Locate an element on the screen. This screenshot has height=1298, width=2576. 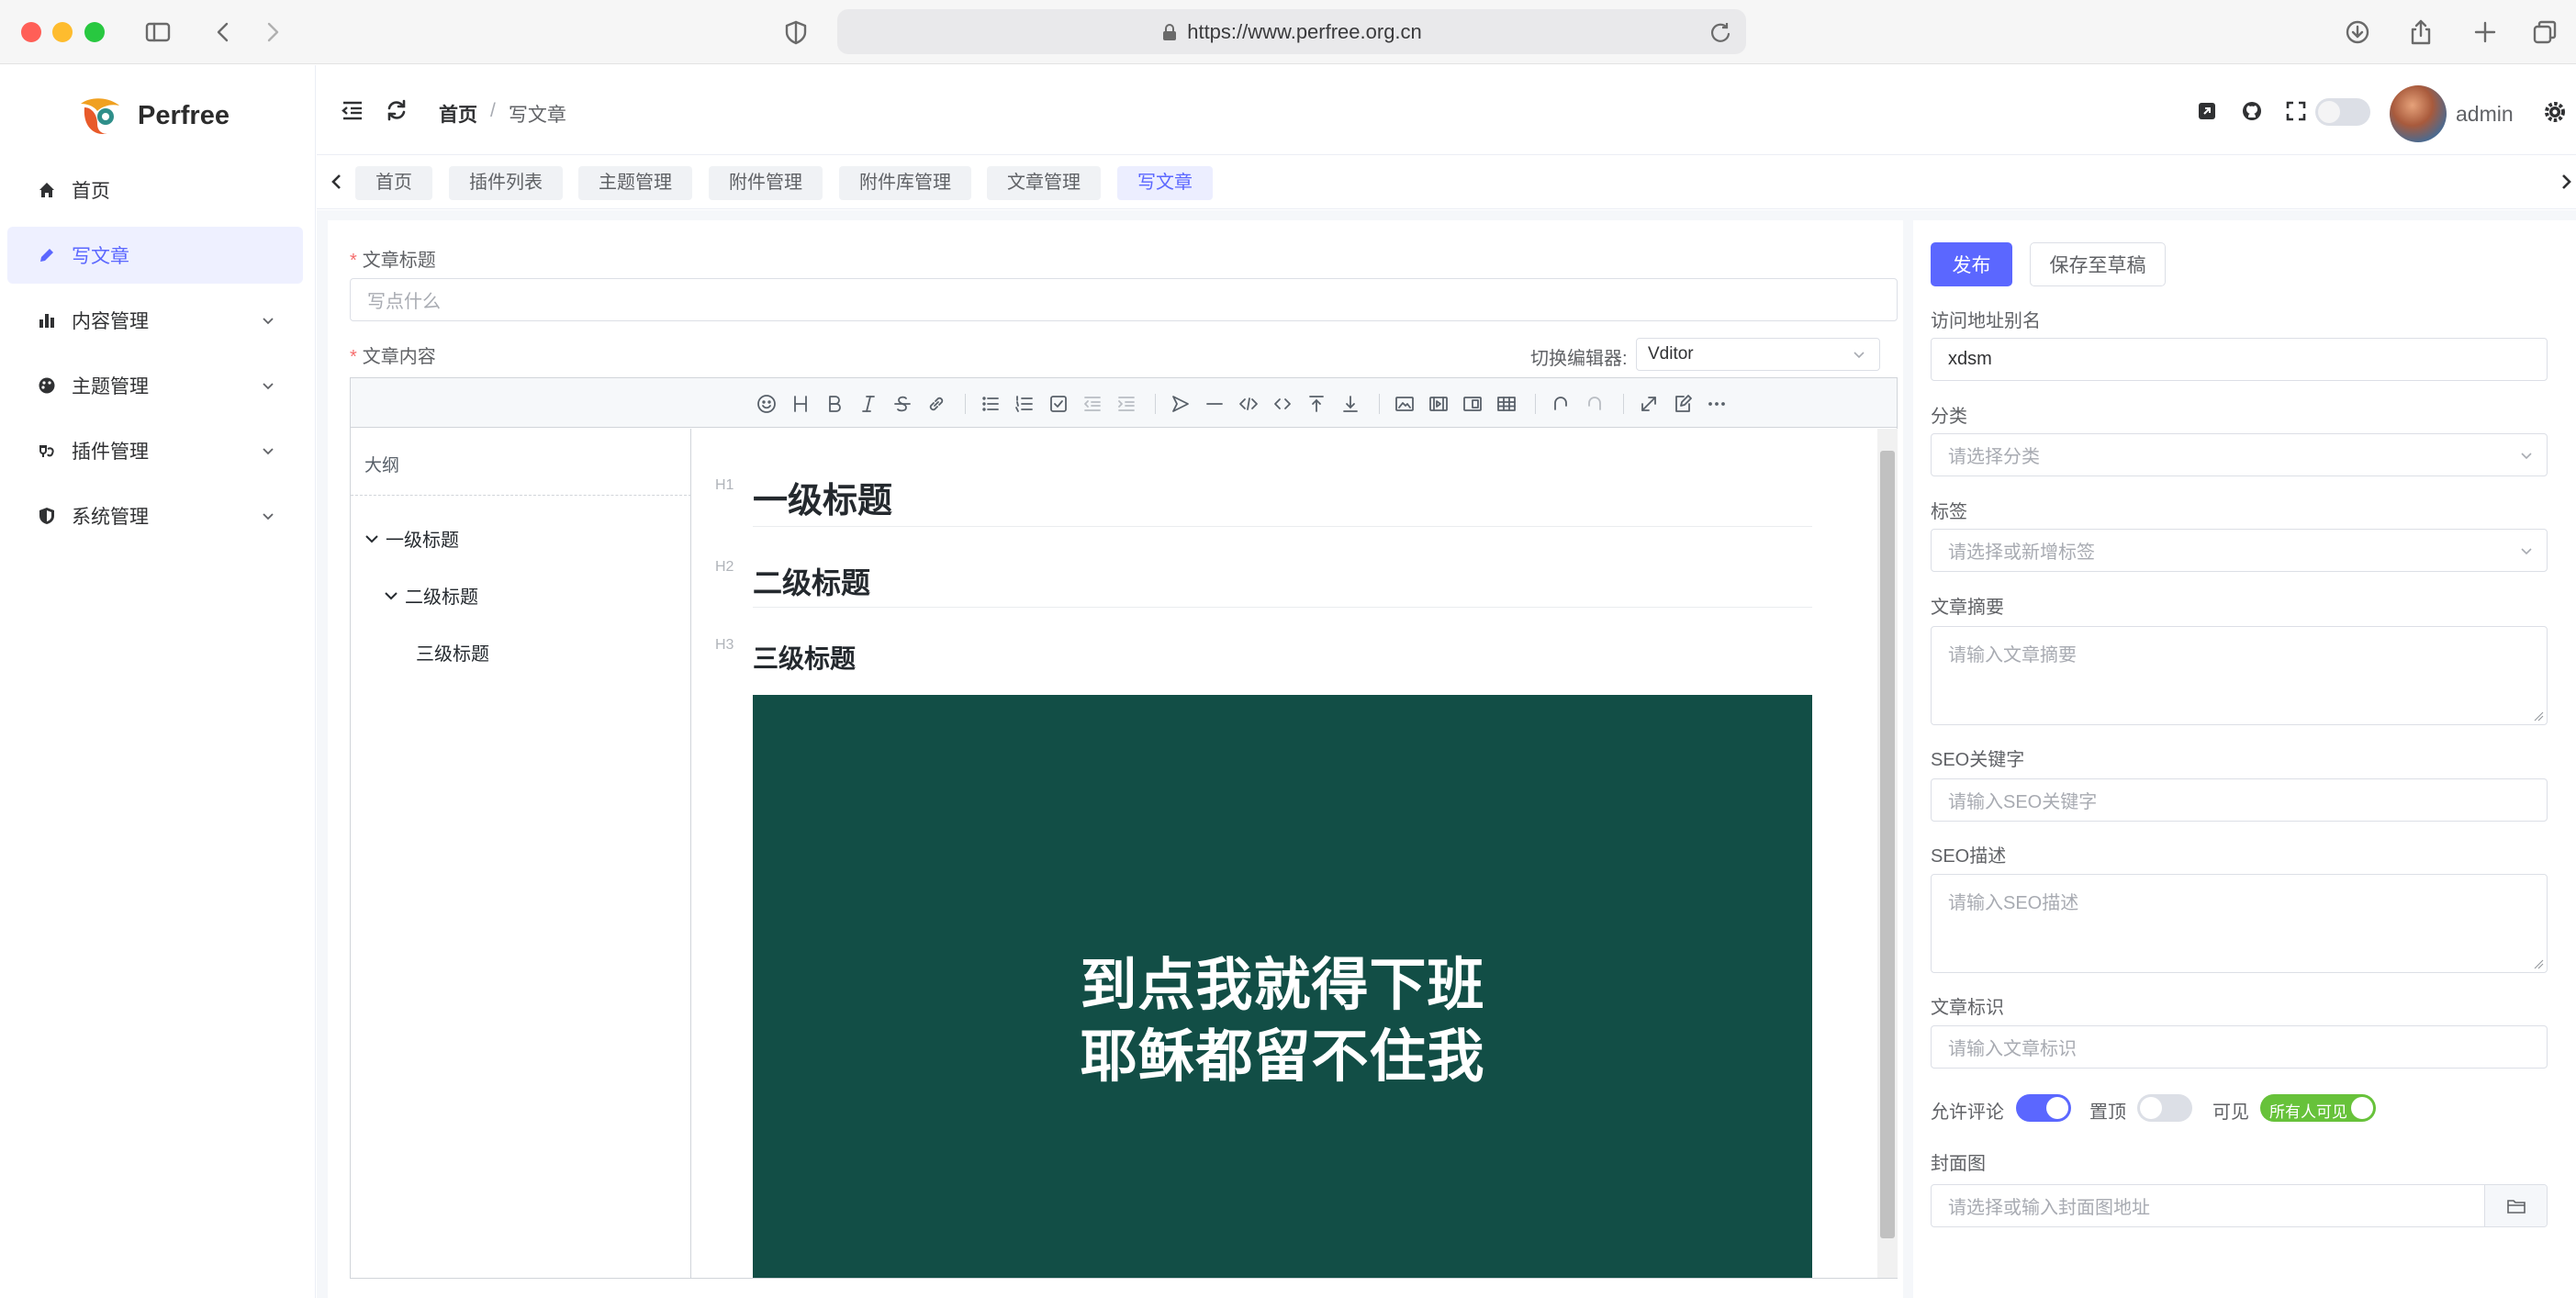
italic-icon is located at coordinates (868, 404).